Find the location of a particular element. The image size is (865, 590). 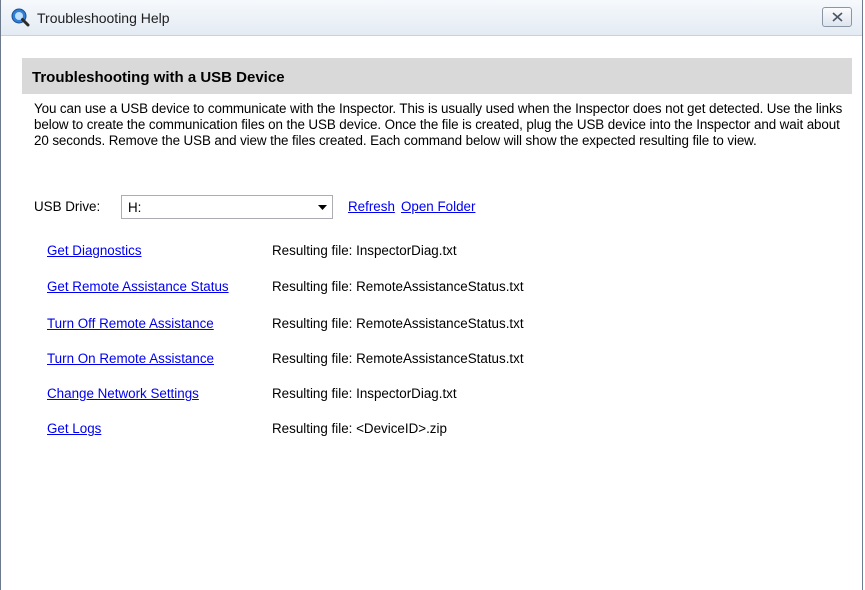

usb-drive-selected-value: H: is located at coordinates (135, 207).